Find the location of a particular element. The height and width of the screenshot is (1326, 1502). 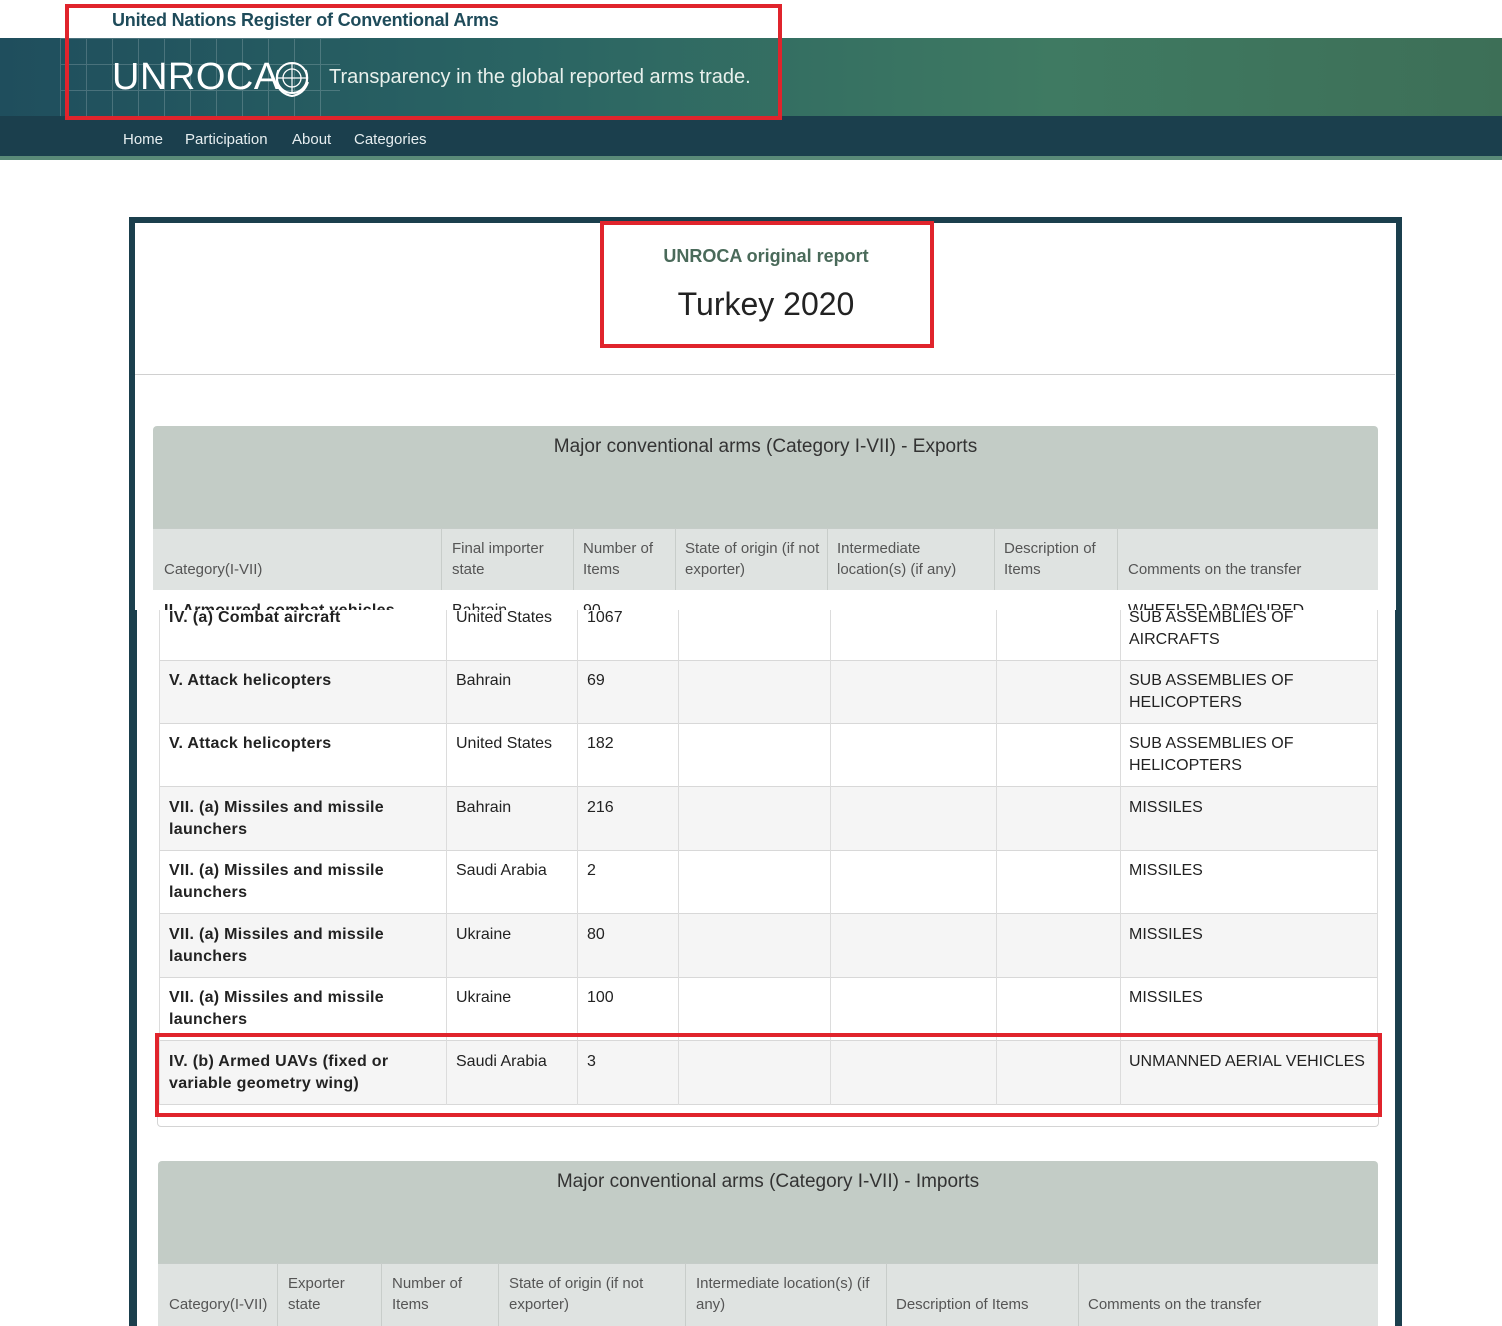

cell-category: IV. (a) Combat aircraft is located at coordinates (255, 617).